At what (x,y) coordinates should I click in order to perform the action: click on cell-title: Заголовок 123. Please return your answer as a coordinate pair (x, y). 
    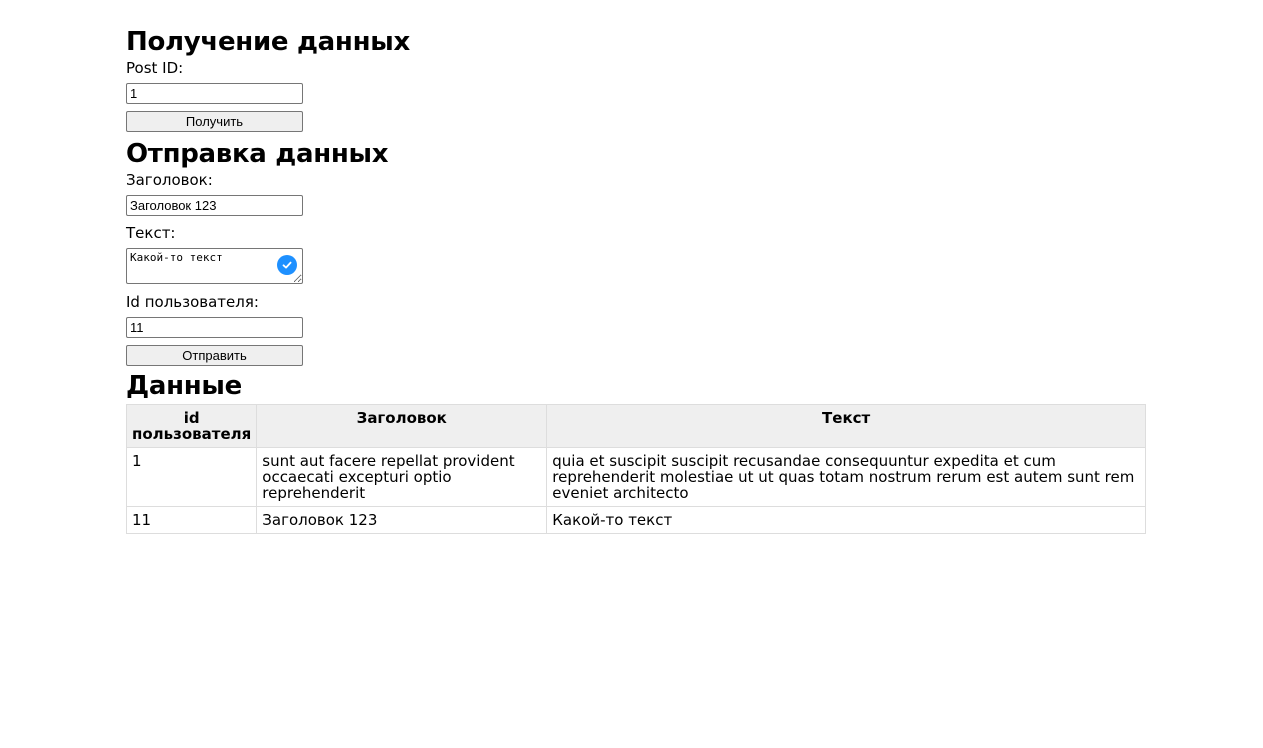
    Looking at the image, I should click on (402, 520).